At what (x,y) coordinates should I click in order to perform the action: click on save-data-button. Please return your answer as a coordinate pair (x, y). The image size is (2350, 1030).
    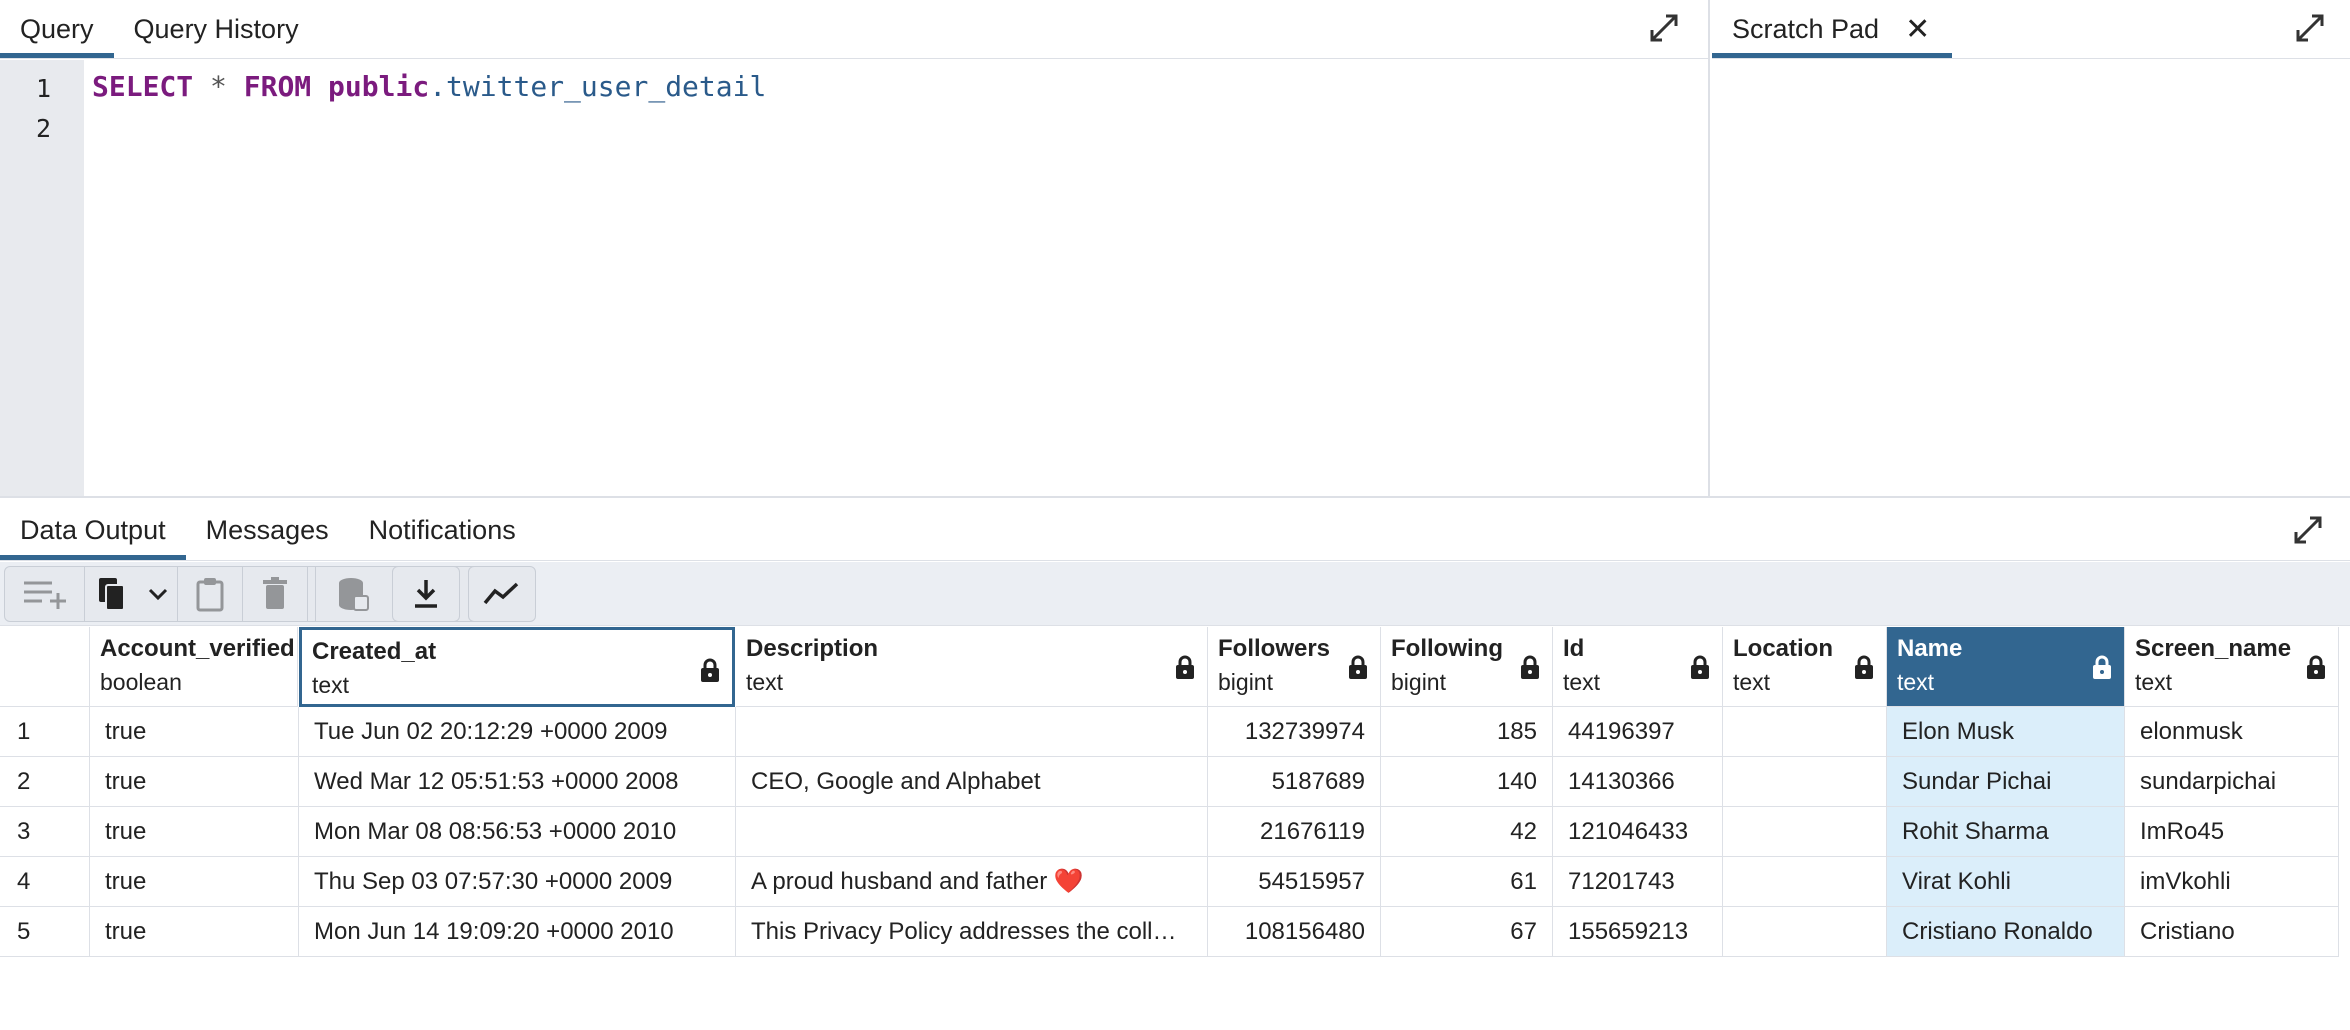
    Looking at the image, I should click on (352, 594).